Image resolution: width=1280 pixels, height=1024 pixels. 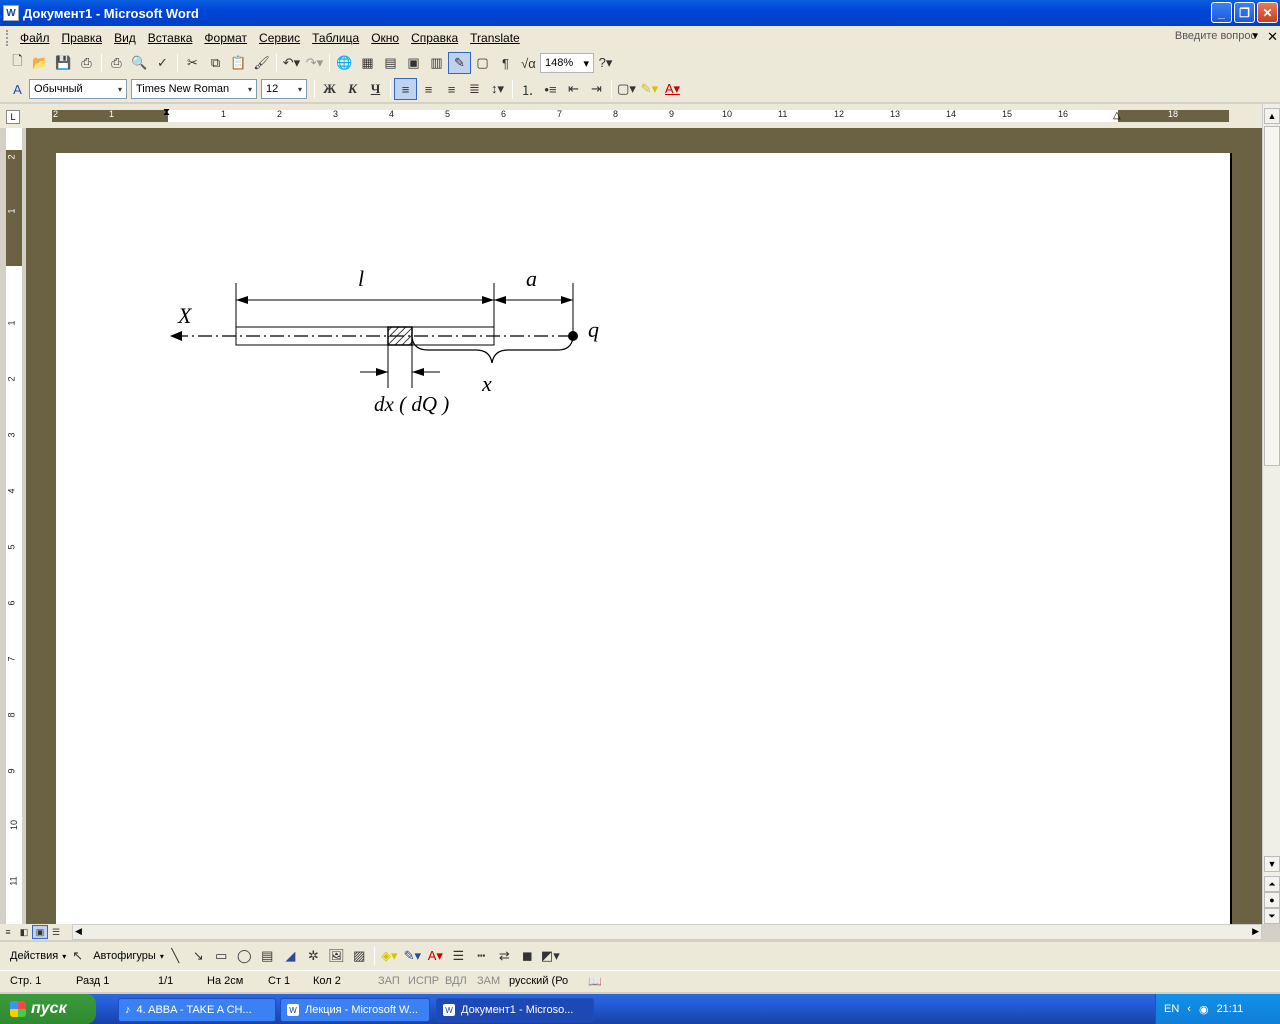 What do you see at coordinates (504, 956) in the screenshot?
I see `arrow-style-icon: ⇄` at bounding box center [504, 956].